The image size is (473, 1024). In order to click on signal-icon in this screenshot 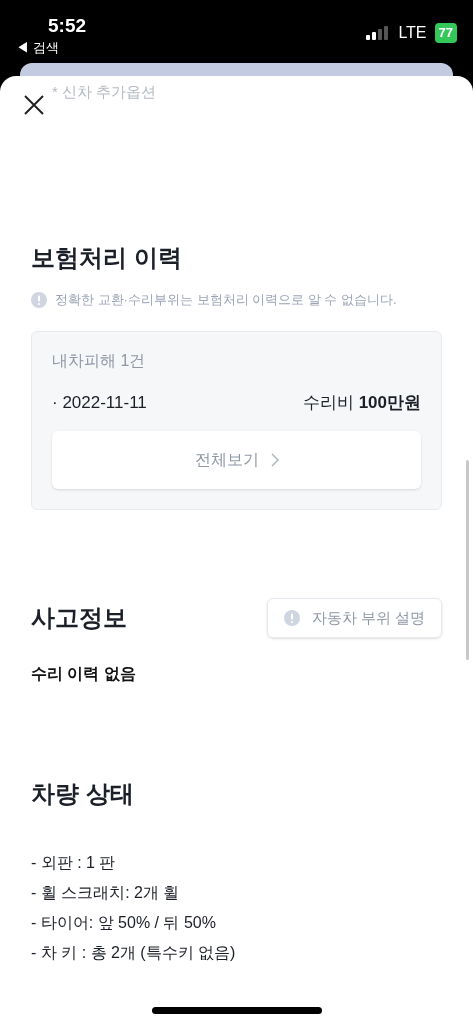, I will do `click(378, 33)`.